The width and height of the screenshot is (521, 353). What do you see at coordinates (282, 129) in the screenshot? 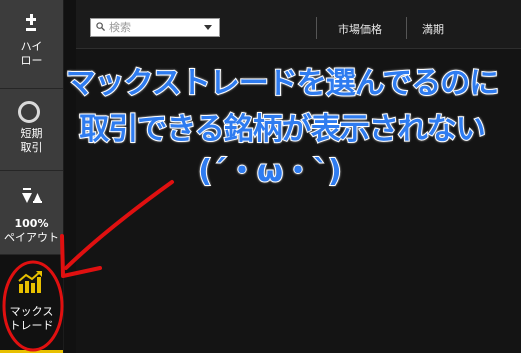
I see `annotation-line-2: 取引できる銘柄が表示されない` at bounding box center [282, 129].